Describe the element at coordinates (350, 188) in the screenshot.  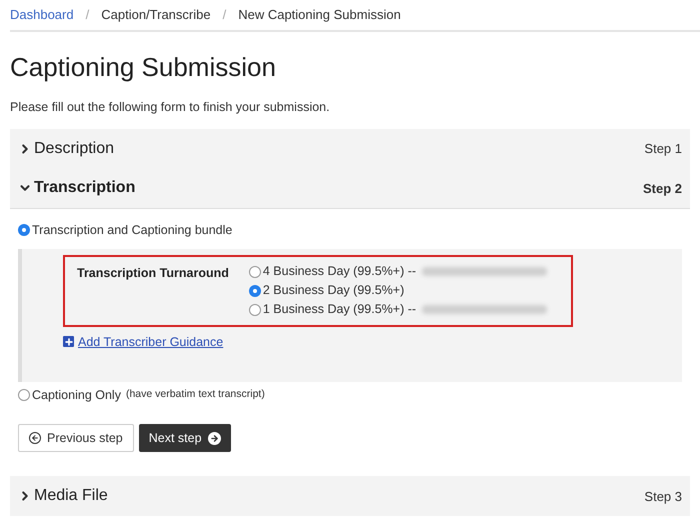
I see `step-header: Transcription Step 2` at that location.